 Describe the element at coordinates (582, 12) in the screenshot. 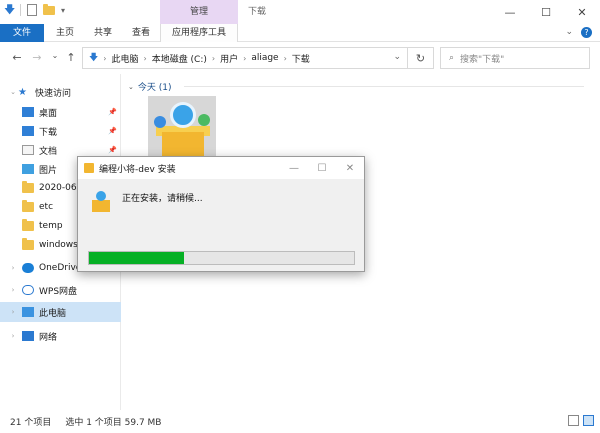

I see `close-button: ✕` at that location.